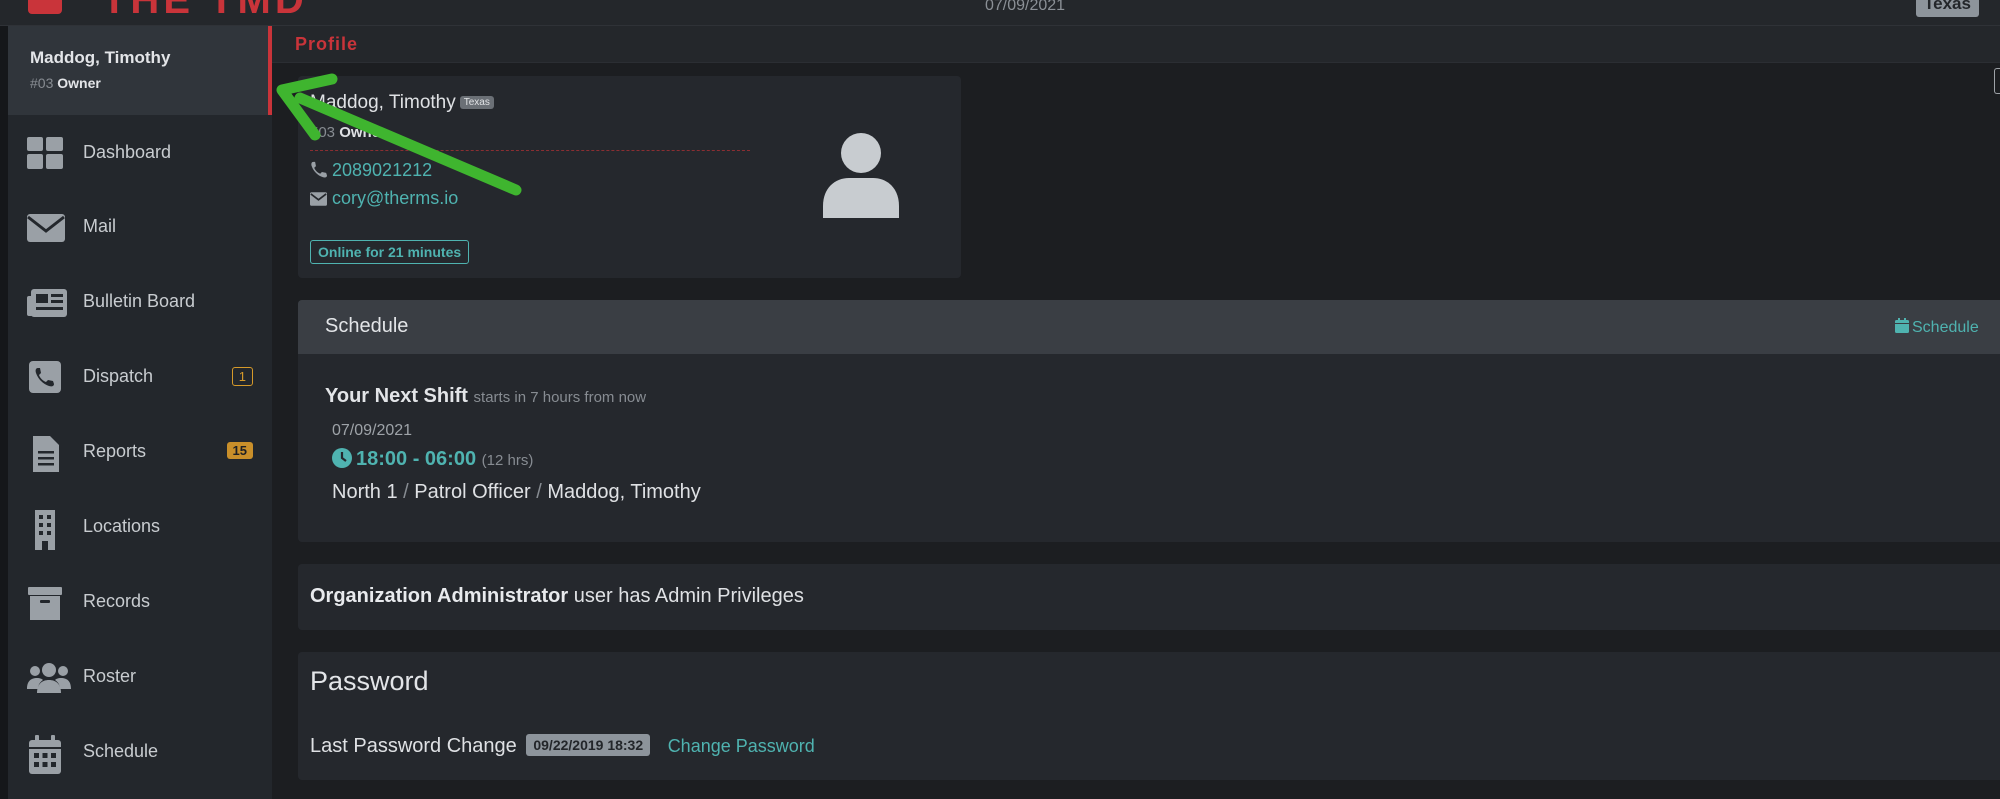 Image resolution: width=2000 pixels, height=799 pixels. What do you see at coordinates (439, 596) in the screenshot?
I see `admin-role: Organization Administrator` at bounding box center [439, 596].